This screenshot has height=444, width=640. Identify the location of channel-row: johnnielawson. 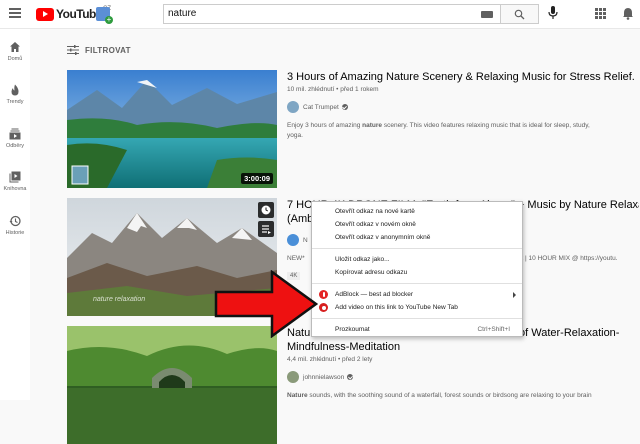
(463, 377).